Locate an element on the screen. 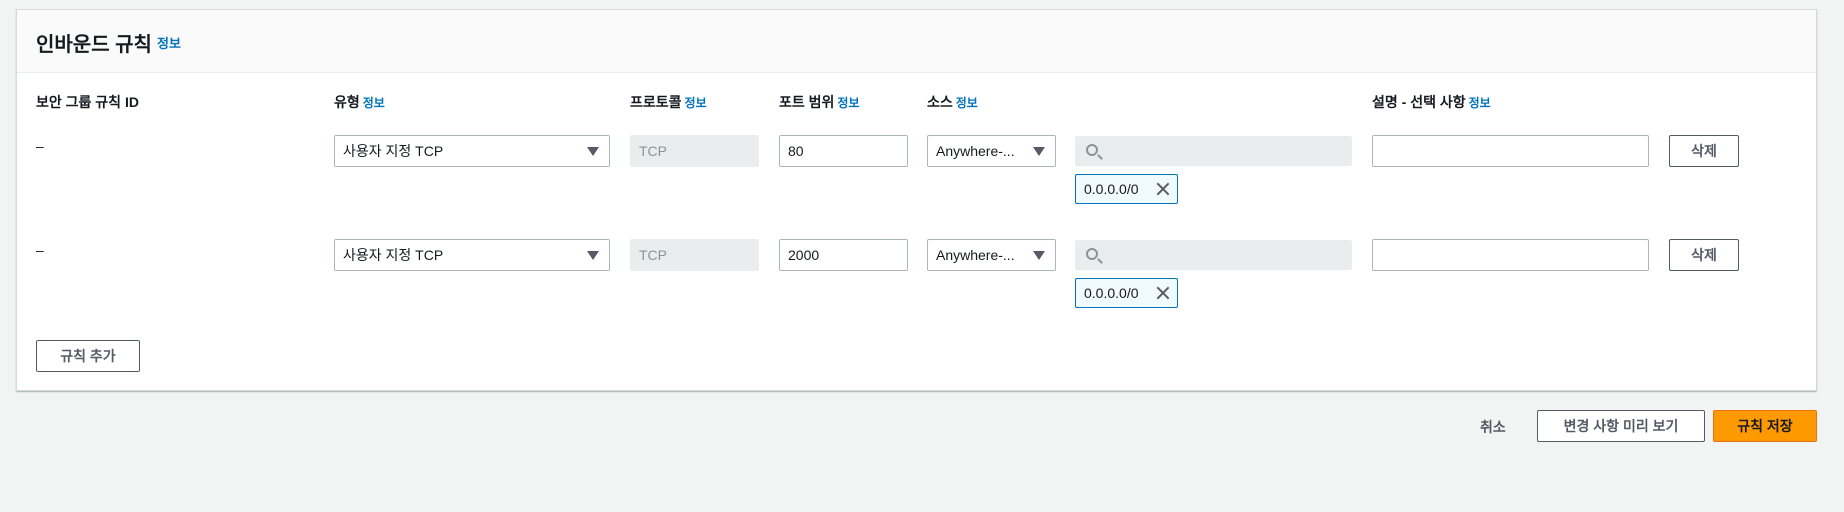 The image size is (1844, 512). column-header-port-range: 포트 범위 정보 is located at coordinates (819, 102).